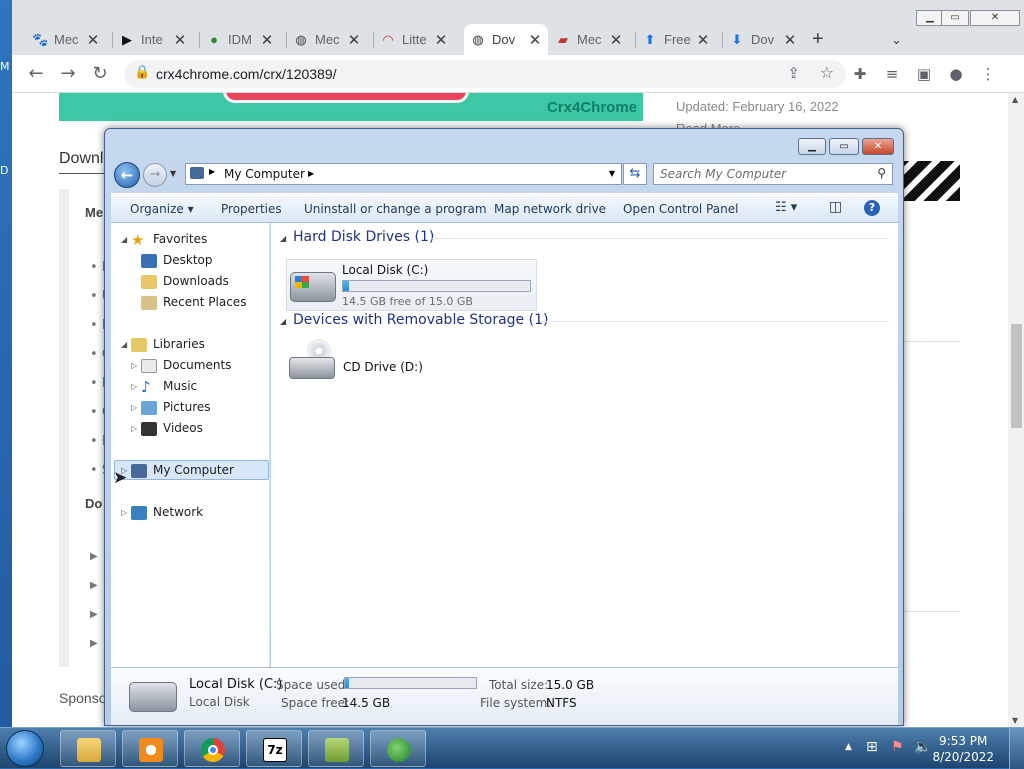  I want to click on banner-ad: Crx4Chrome, so click(351, 107).